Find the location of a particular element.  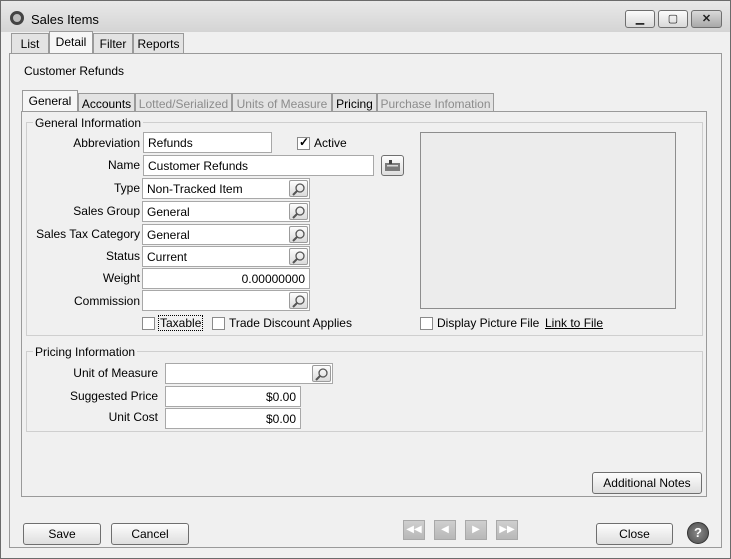

help-icon: ? is located at coordinates (698, 533).